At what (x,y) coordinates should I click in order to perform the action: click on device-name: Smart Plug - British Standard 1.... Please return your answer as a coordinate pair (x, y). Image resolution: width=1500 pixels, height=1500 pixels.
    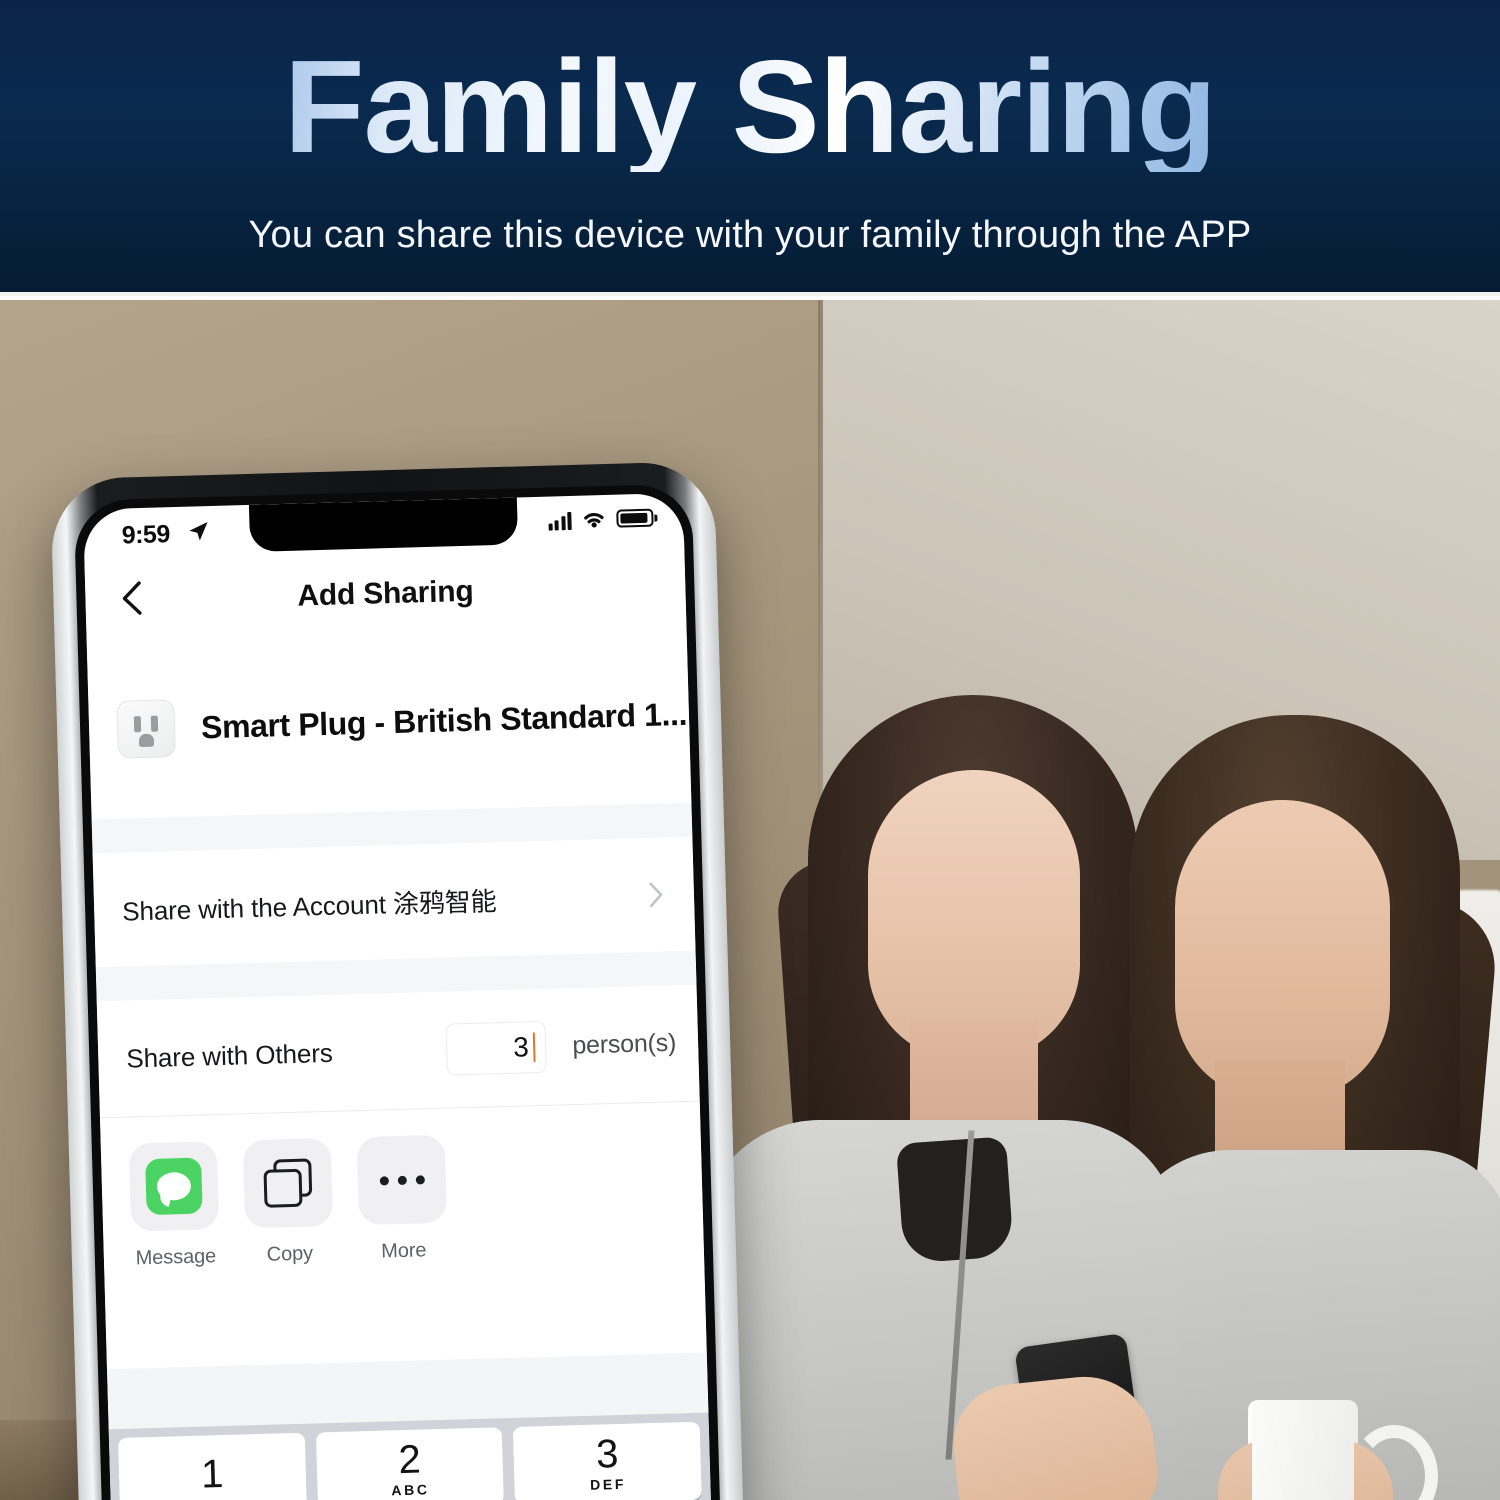
    Looking at the image, I should click on (444, 720).